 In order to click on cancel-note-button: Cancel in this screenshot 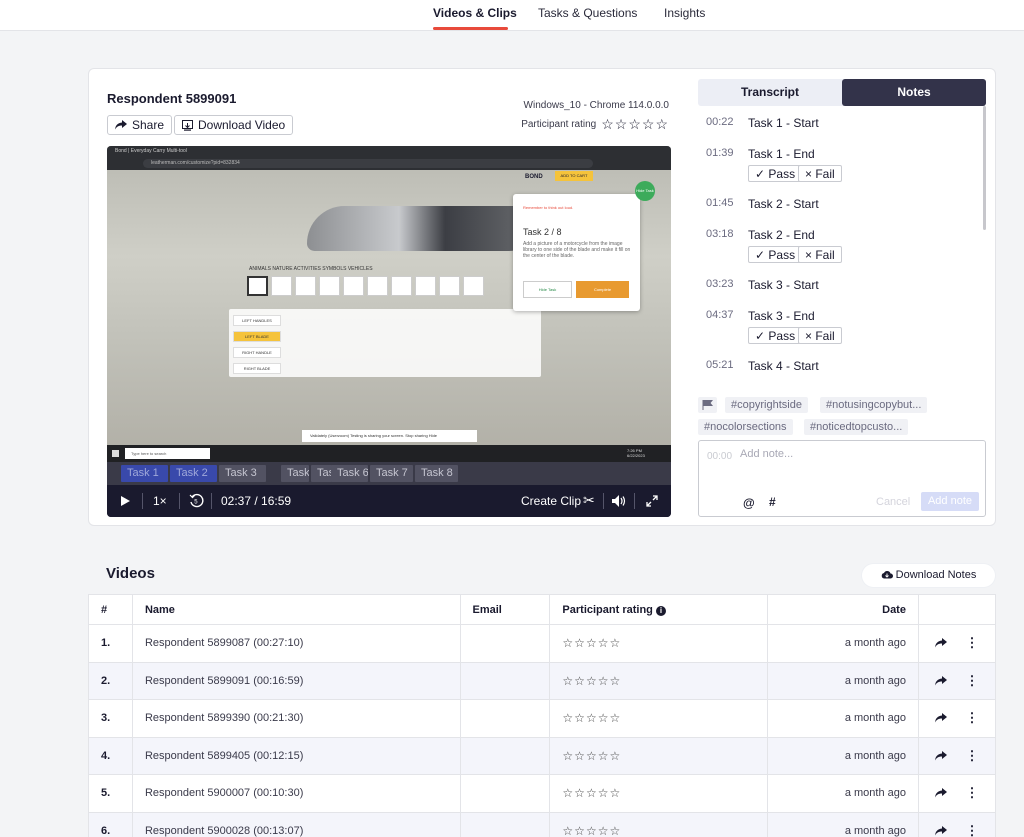, I will do `click(893, 502)`.